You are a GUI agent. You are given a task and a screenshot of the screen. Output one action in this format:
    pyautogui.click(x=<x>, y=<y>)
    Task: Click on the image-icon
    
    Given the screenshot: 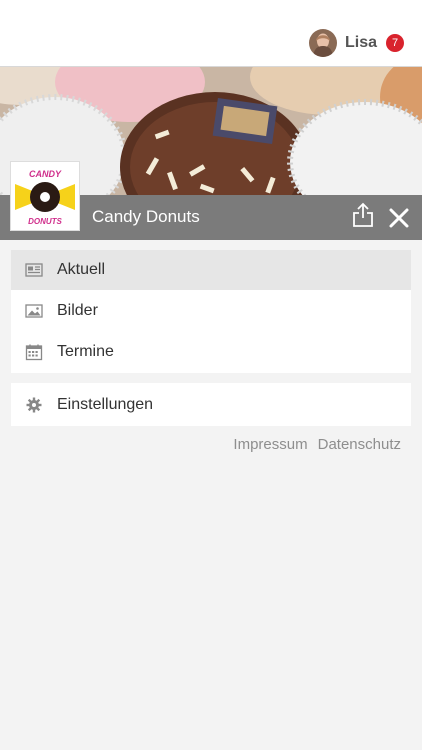 What is the action you would take?
    pyautogui.click(x=34, y=311)
    